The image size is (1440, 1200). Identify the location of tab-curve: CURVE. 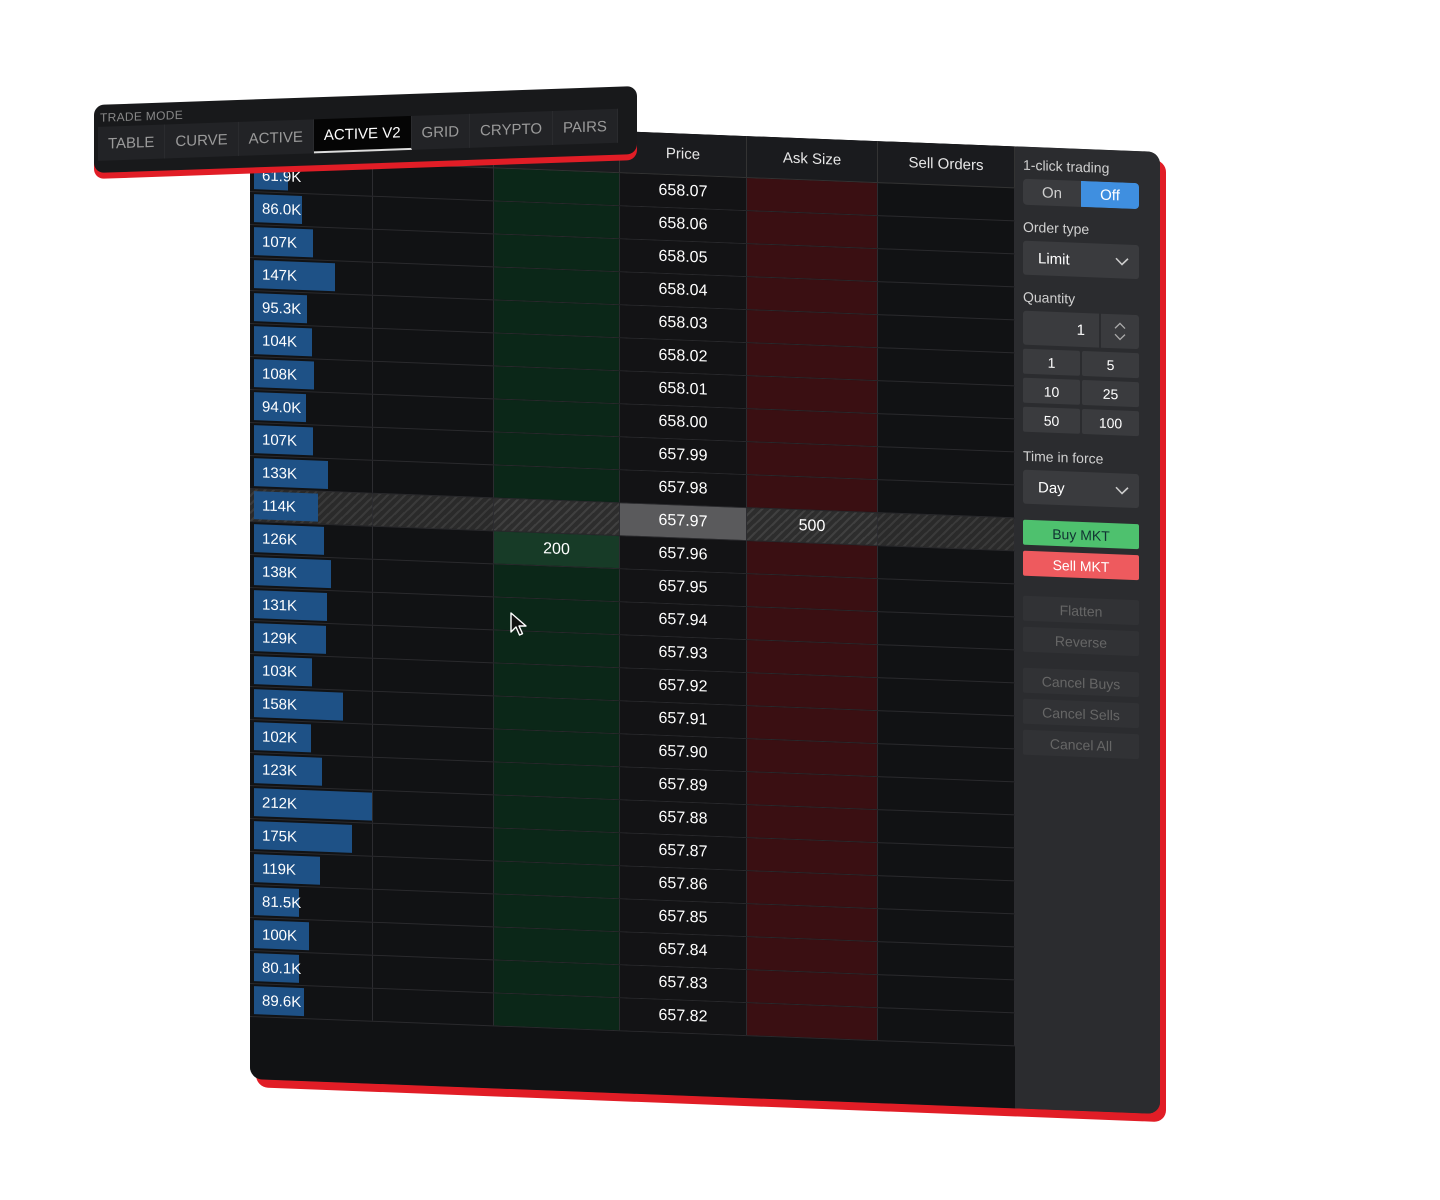
(202, 140).